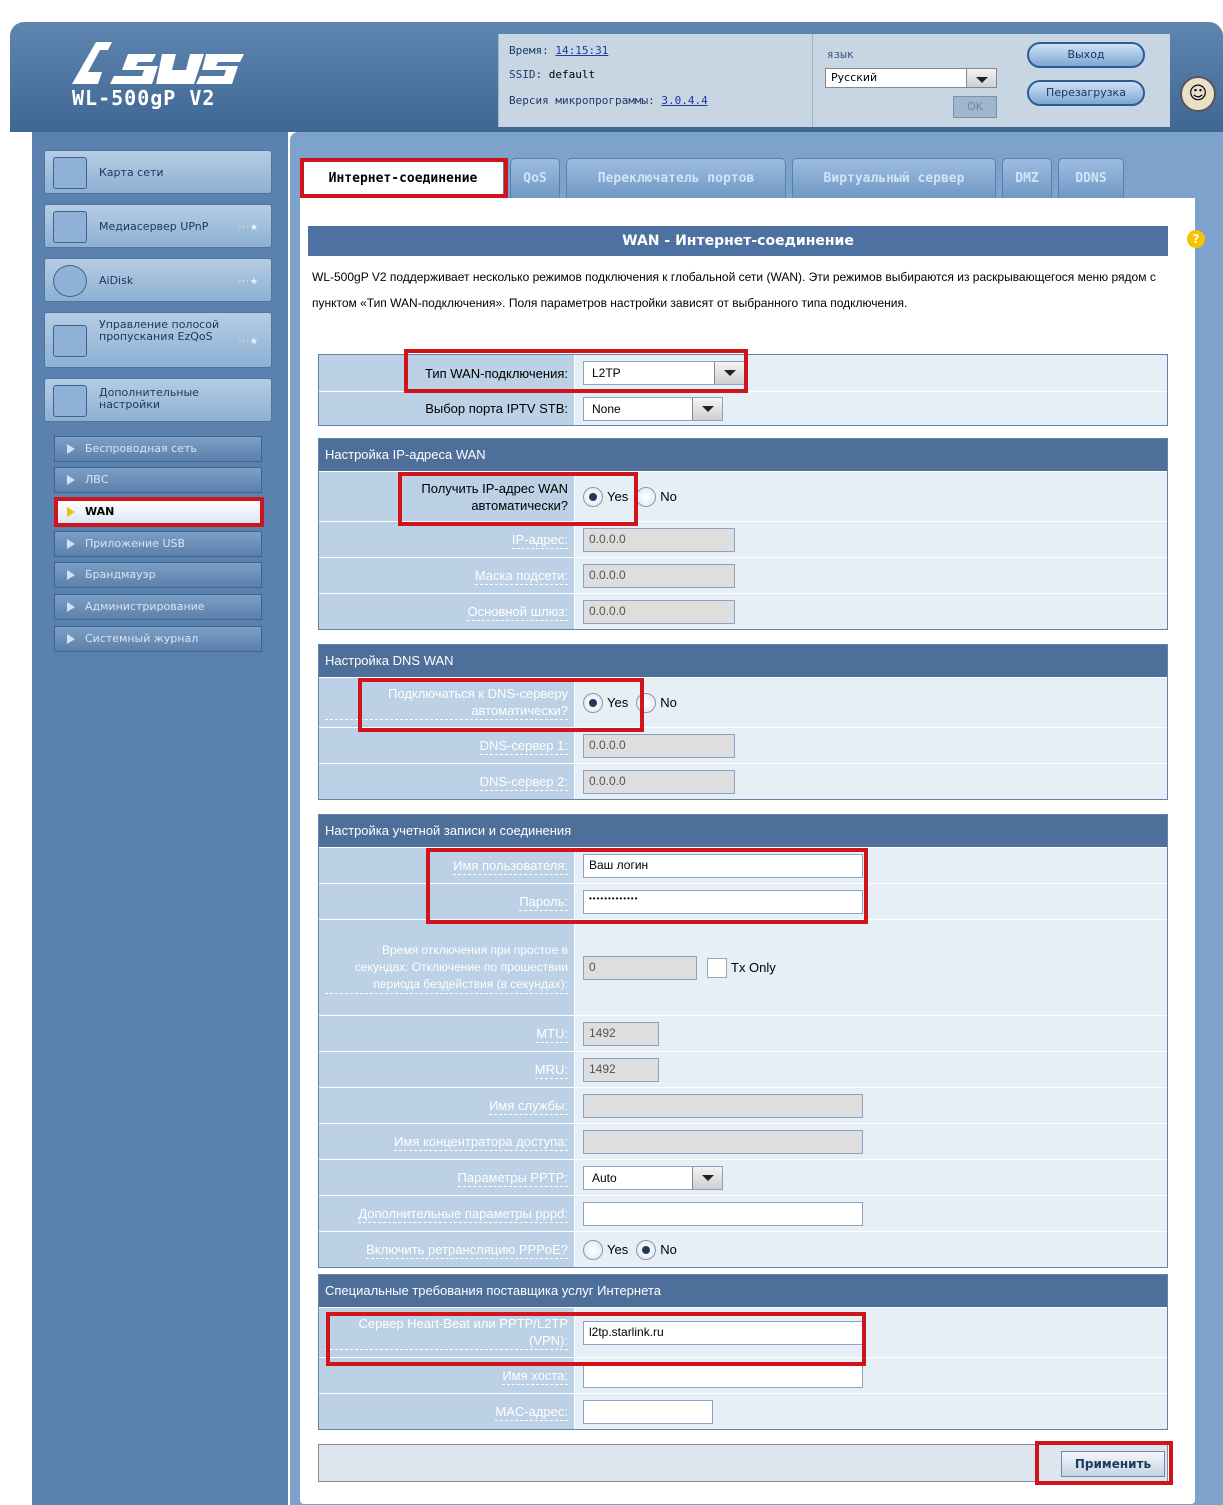  Describe the element at coordinates (552, 1034) in the screenshot. I see `mtu-label: MTU:` at that location.